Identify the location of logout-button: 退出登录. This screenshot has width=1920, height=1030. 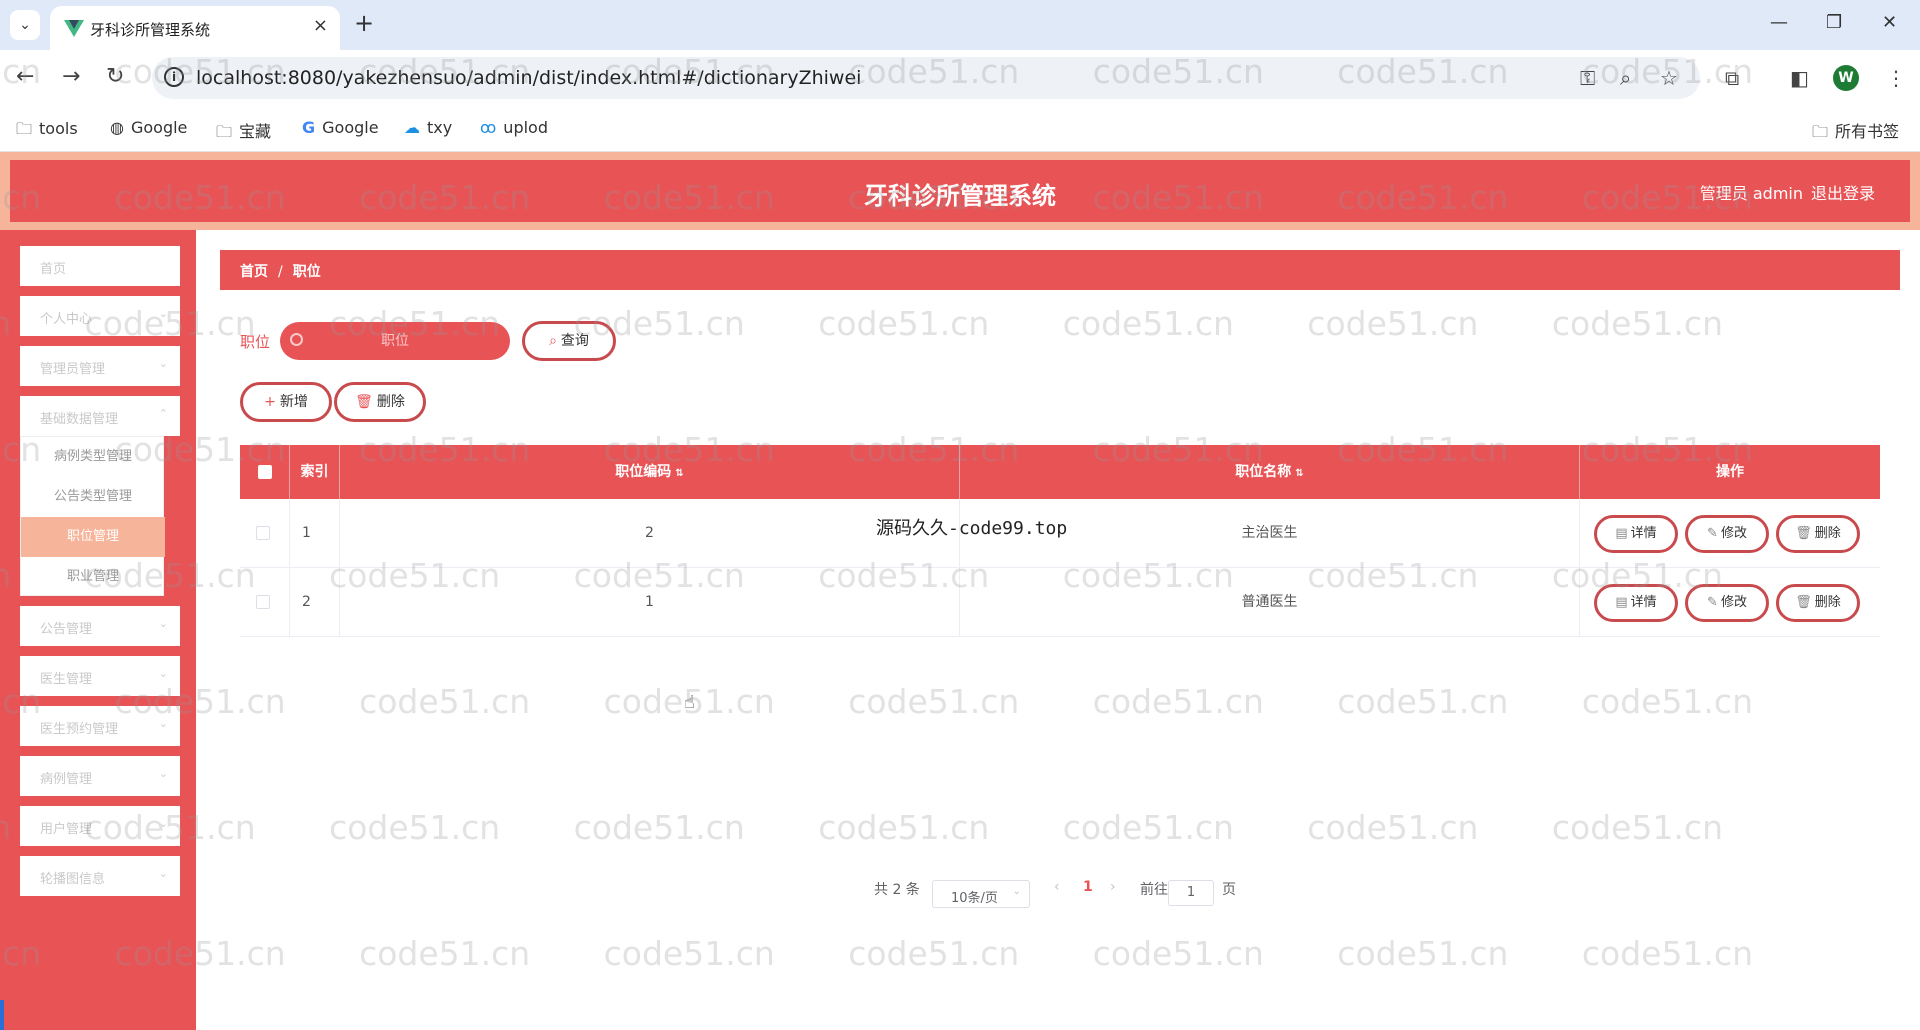
(1843, 192).